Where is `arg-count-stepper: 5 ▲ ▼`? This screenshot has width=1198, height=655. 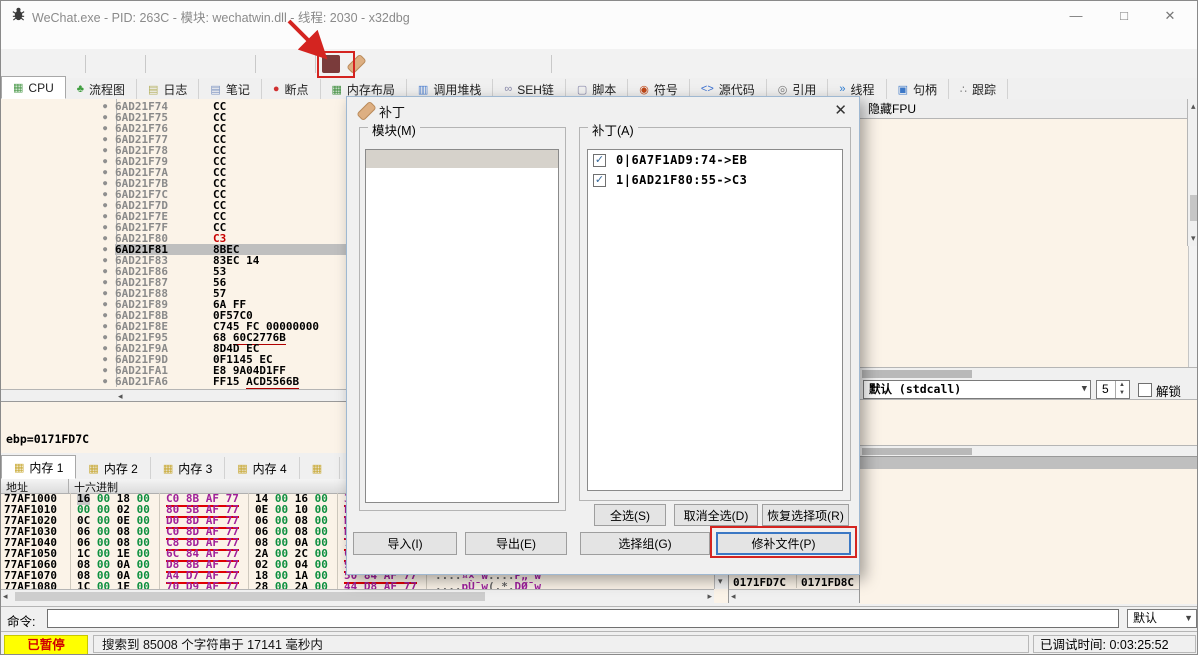 arg-count-stepper: 5 ▲ ▼ is located at coordinates (1113, 389).